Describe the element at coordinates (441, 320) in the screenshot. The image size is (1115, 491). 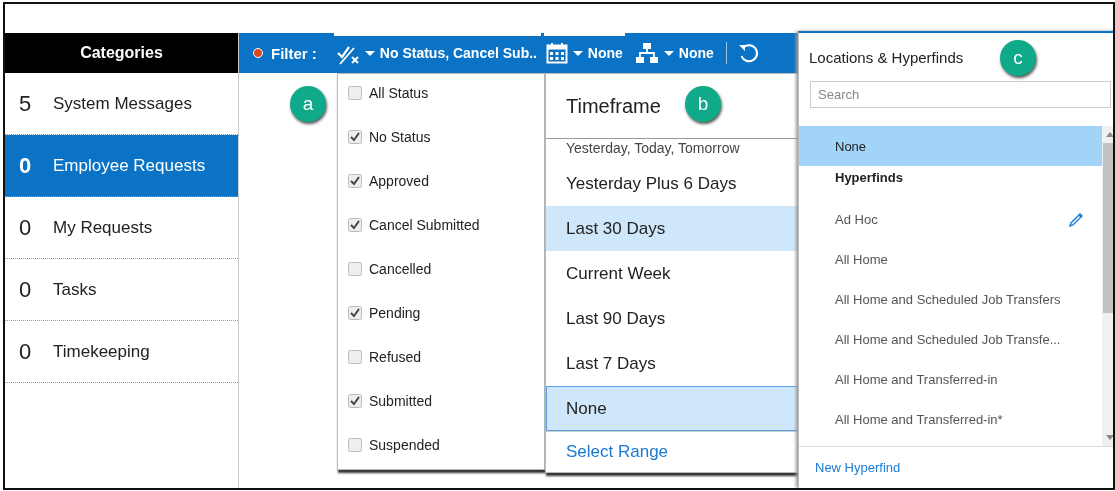
I see `status-option: Pending` at that location.